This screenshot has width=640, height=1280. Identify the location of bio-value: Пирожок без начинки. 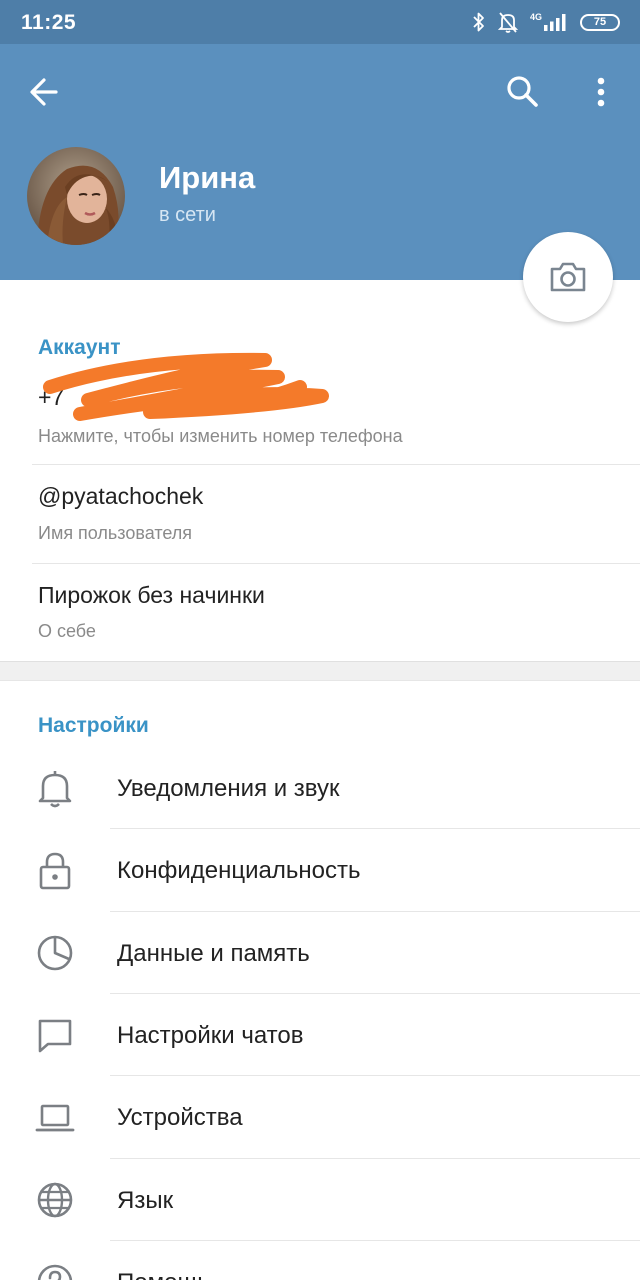
(151, 595).